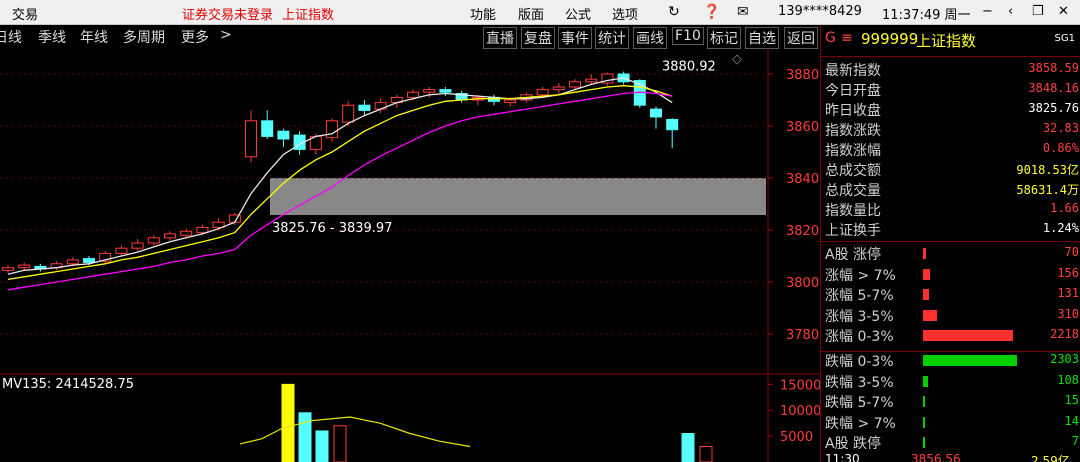 The image size is (1080, 462). I want to click on panel-header: G ≡ 999999 上证指数 SG1, so click(950, 40).